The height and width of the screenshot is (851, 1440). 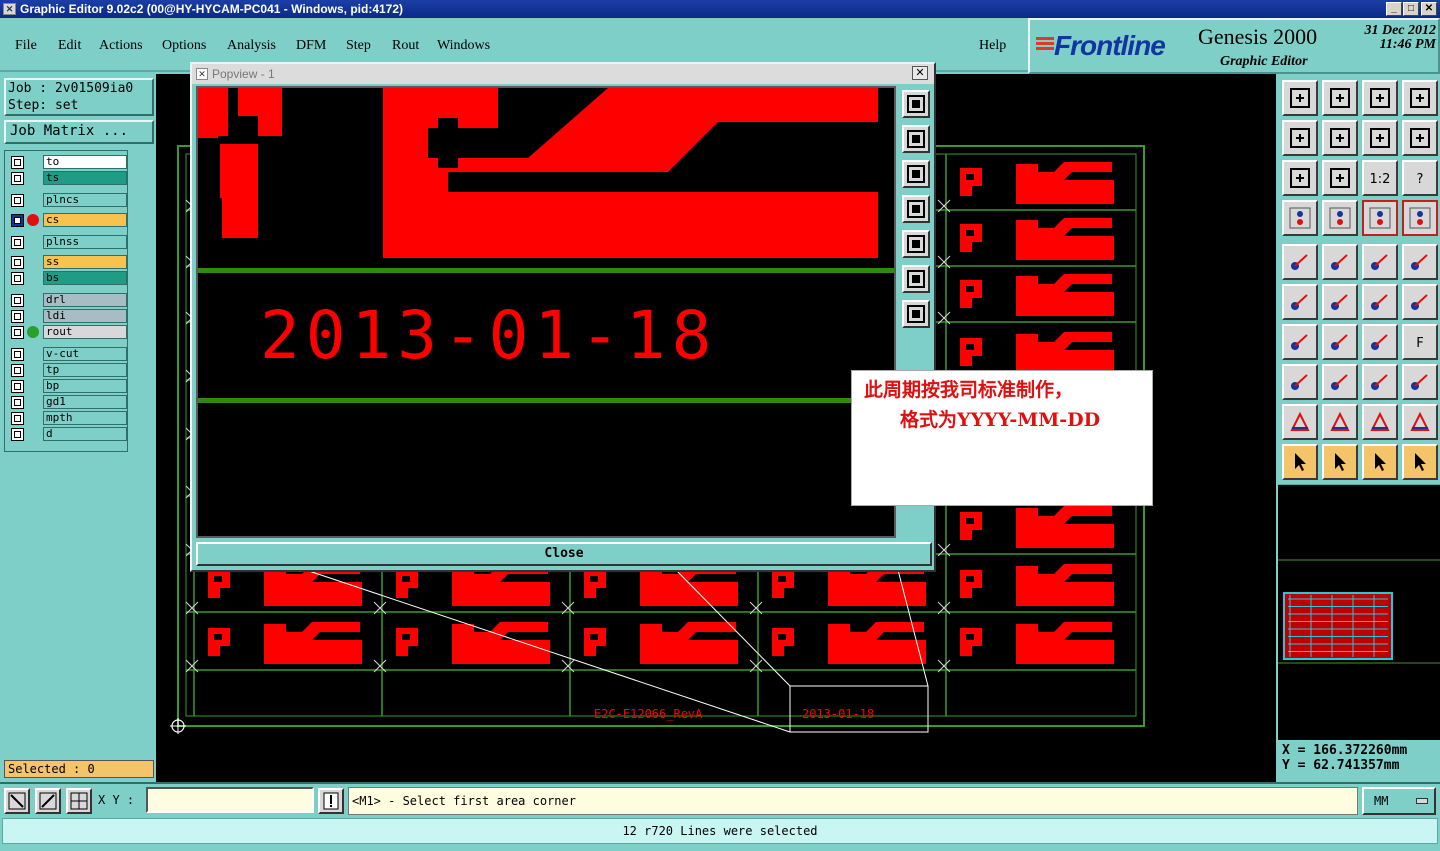 What do you see at coordinates (463, 46) in the screenshot?
I see `menu-windows: Windows` at bounding box center [463, 46].